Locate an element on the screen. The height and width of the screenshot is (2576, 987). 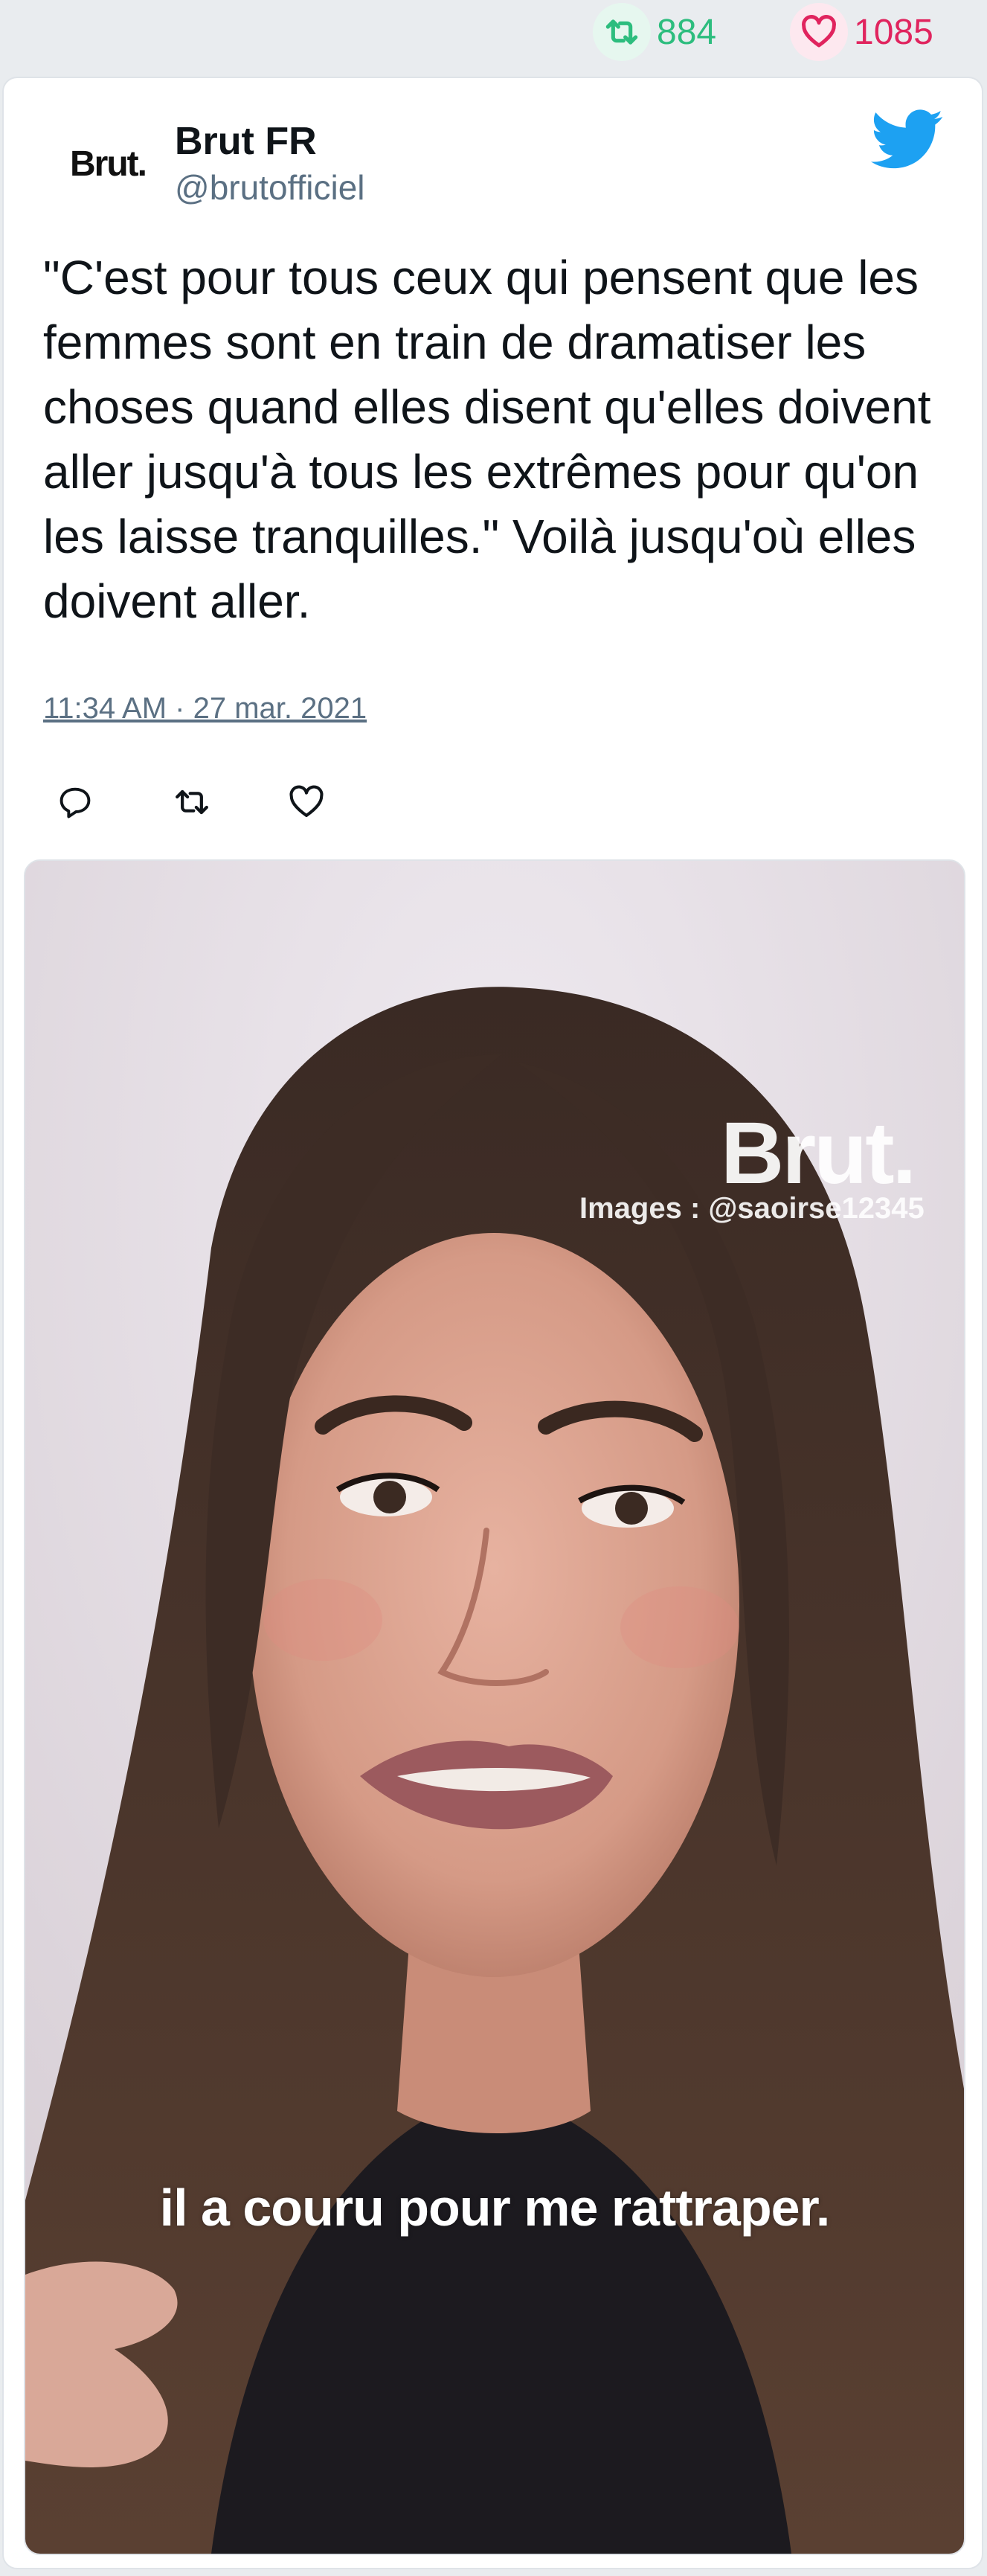
retweet-button is located at coordinates (229, 804).